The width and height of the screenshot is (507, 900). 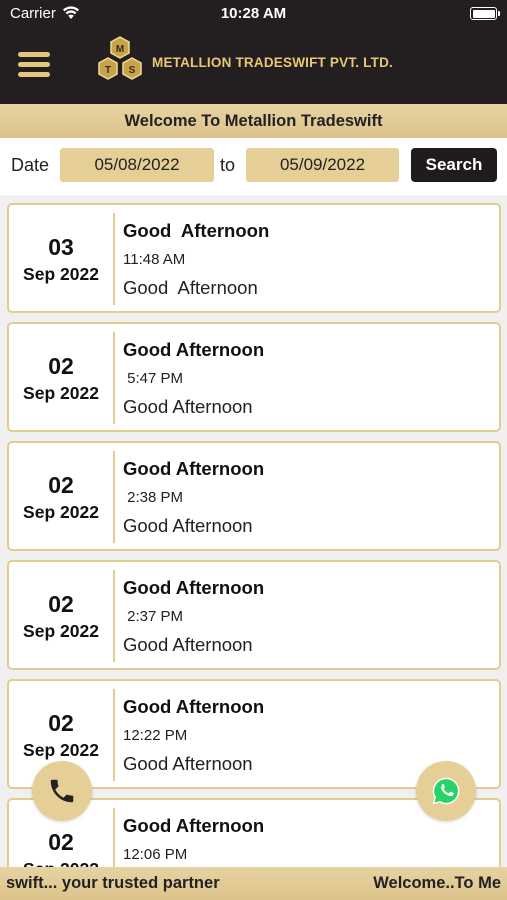 I want to click on brand-name: METALLION TRADESWIFT PVT. LTD., so click(x=272, y=62).